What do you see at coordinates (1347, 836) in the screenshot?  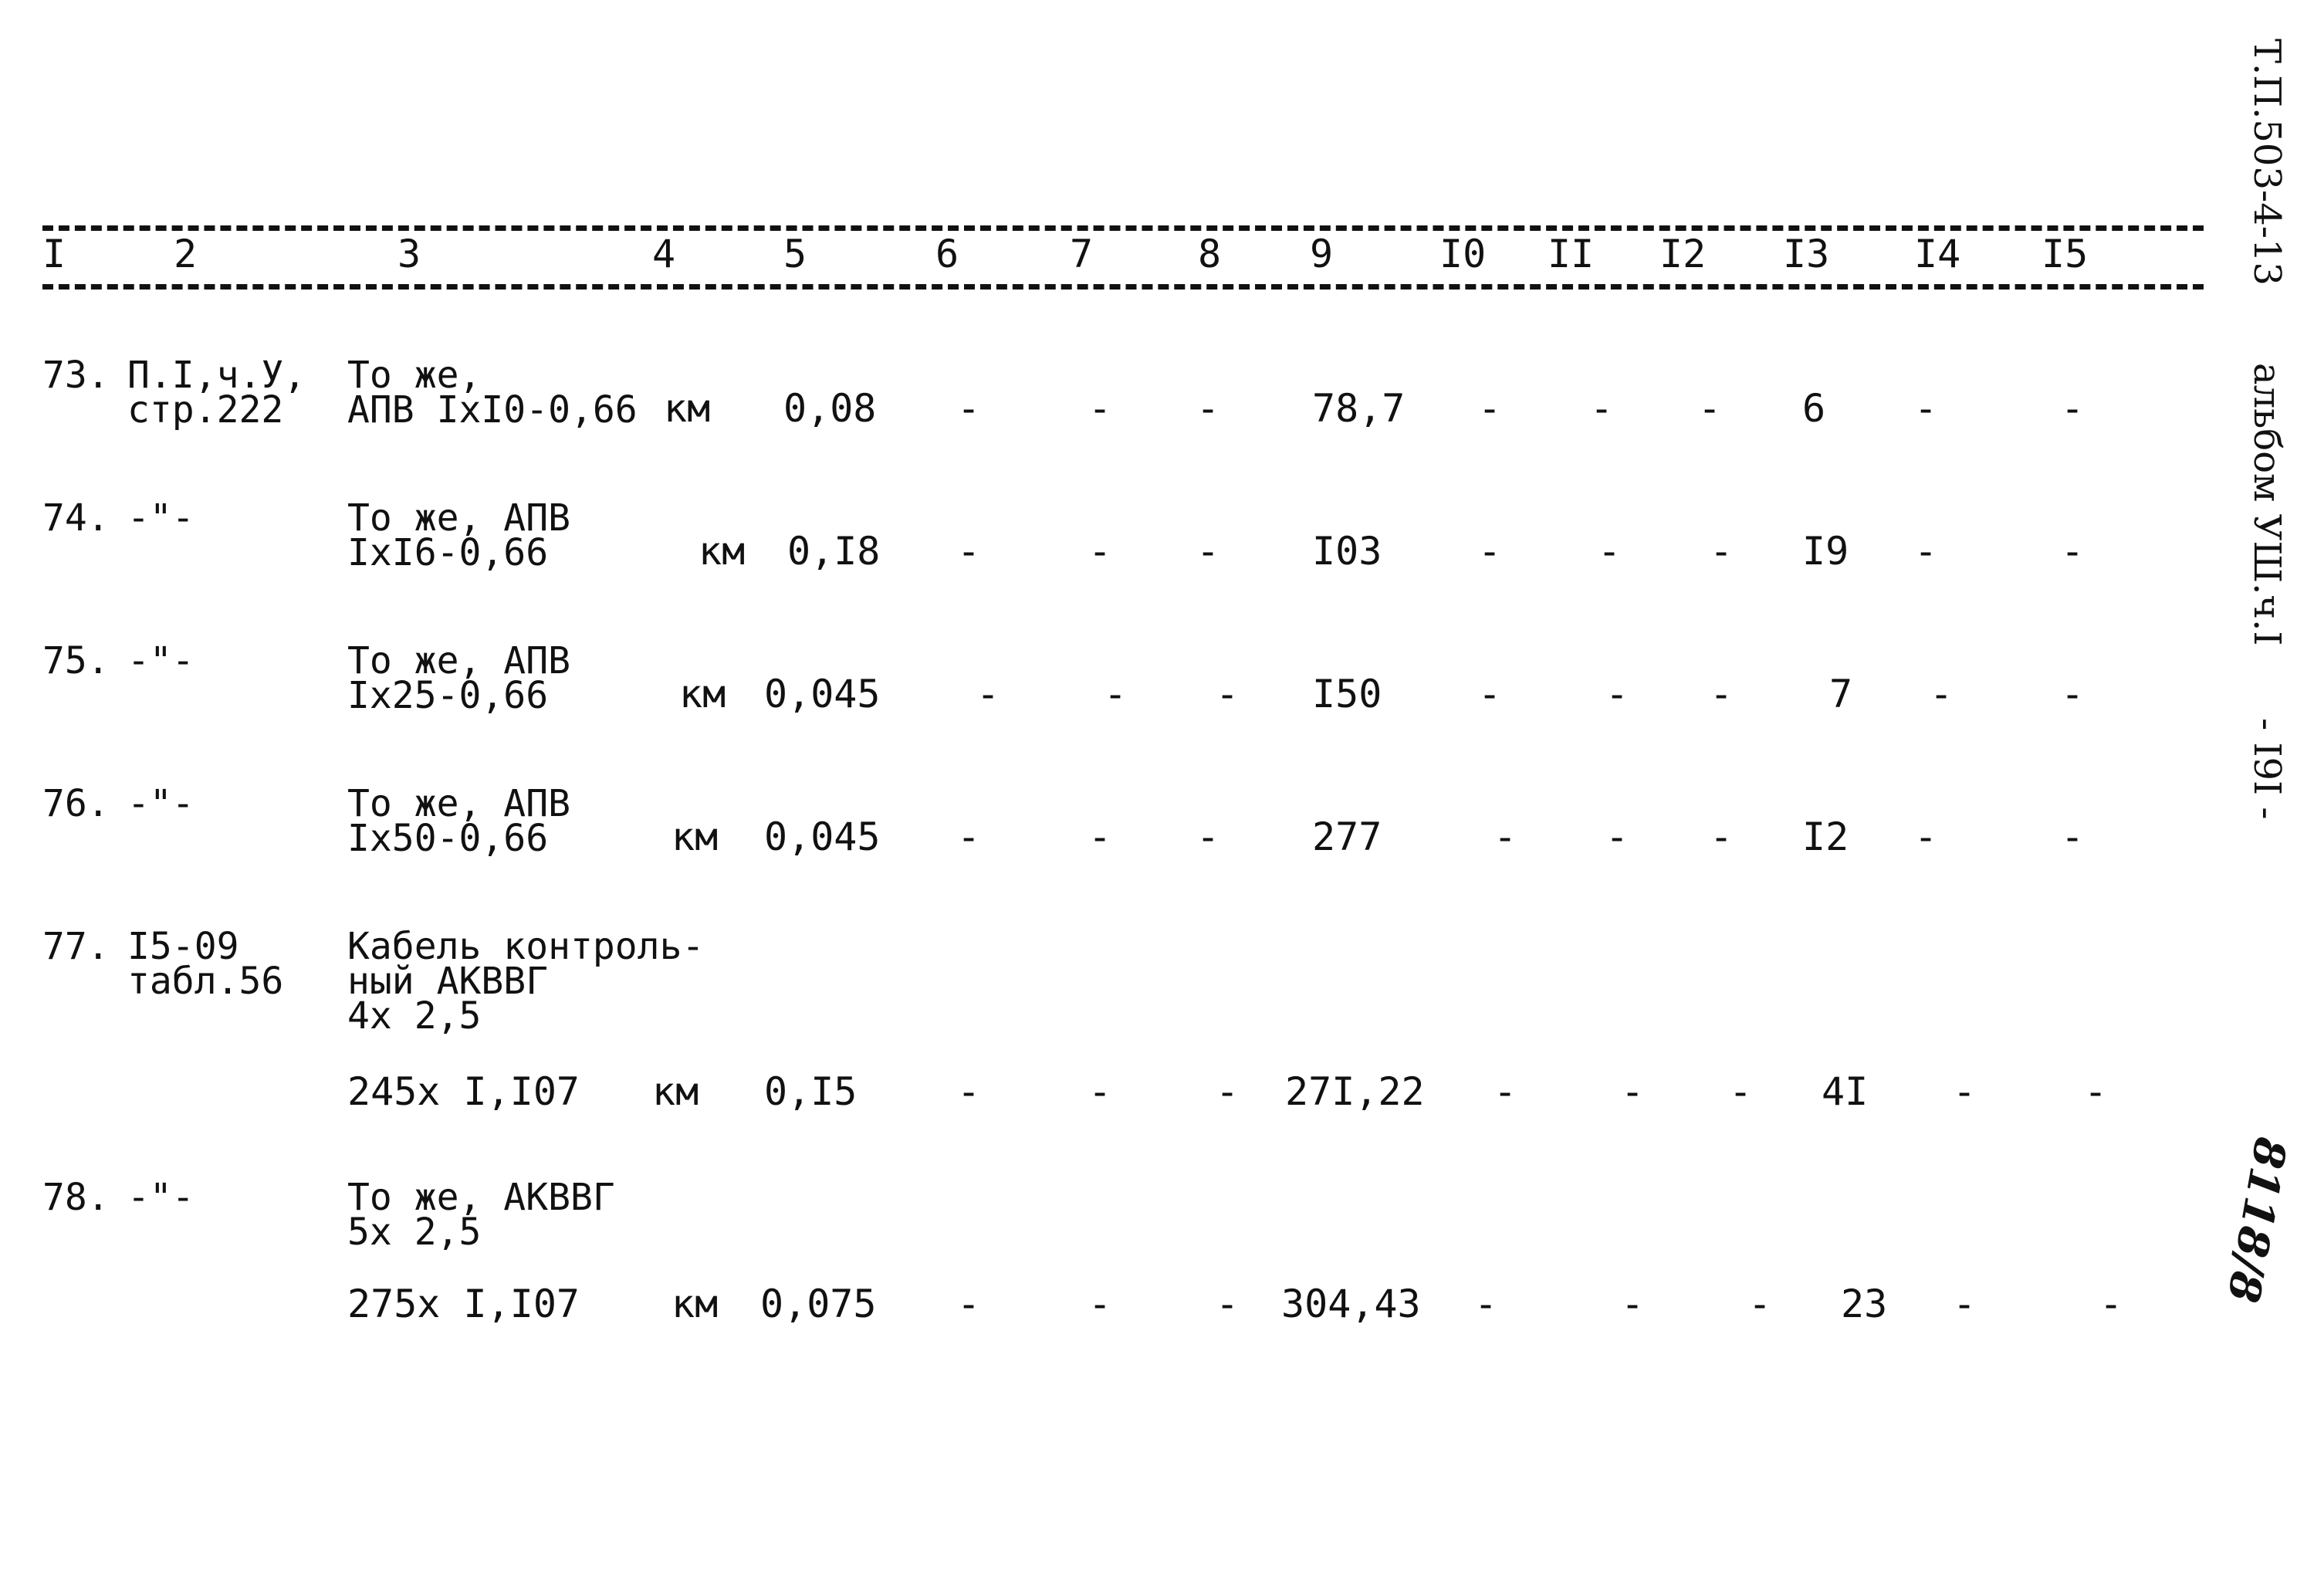 I see `cell-col9: 277` at bounding box center [1347, 836].